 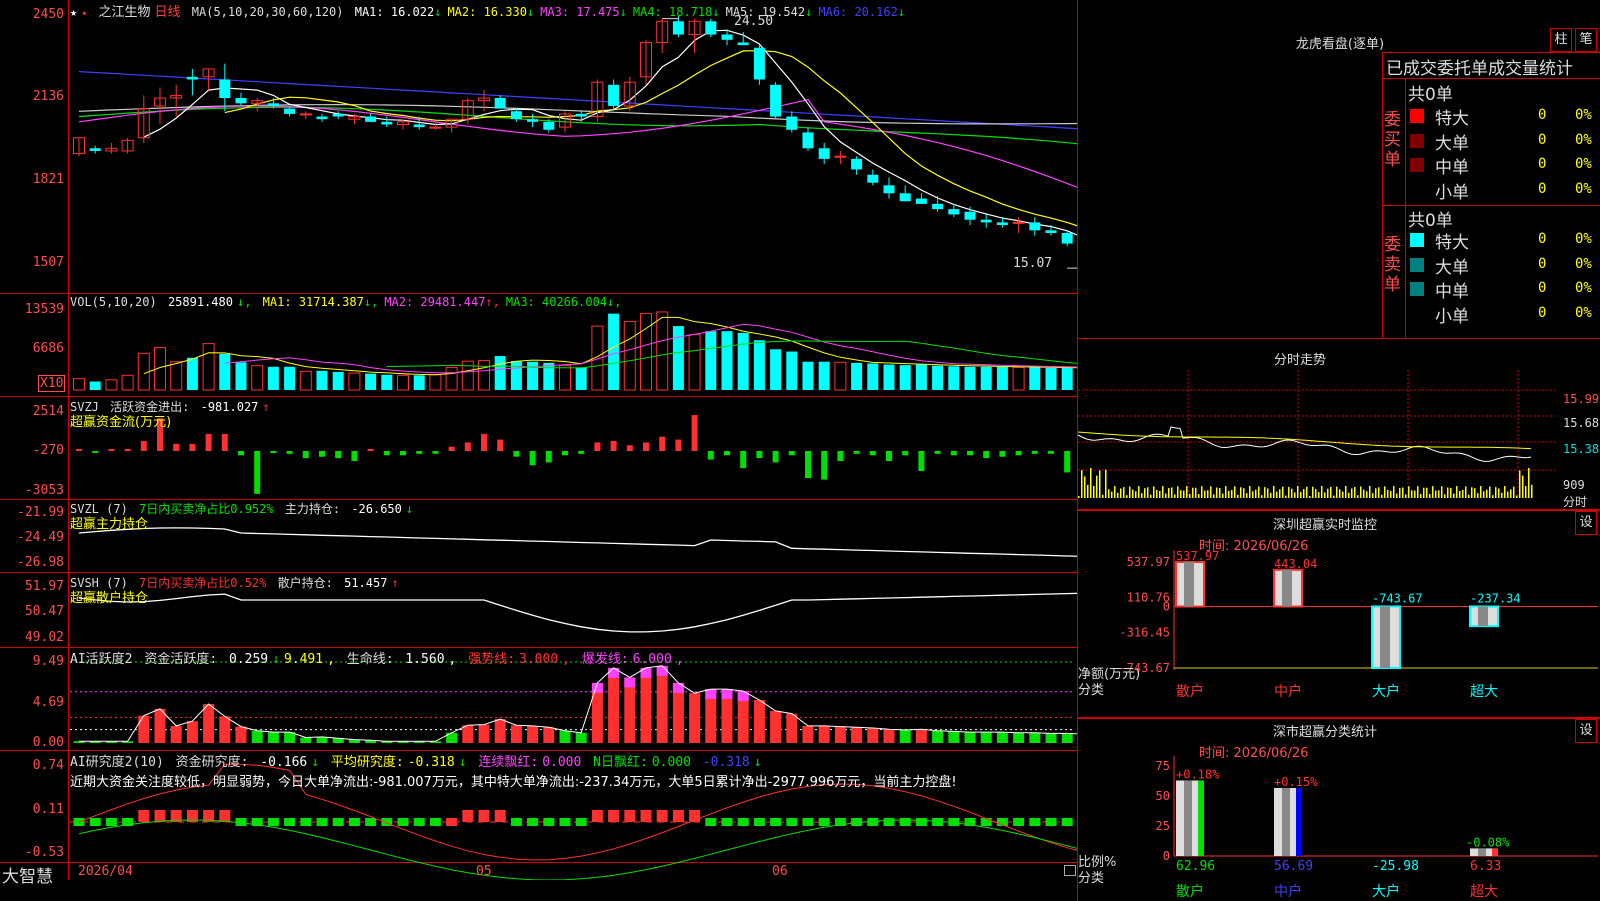 What do you see at coordinates (370, 659) in the screenshot?
I see `ai2-name3: 生命线:` at bounding box center [370, 659].